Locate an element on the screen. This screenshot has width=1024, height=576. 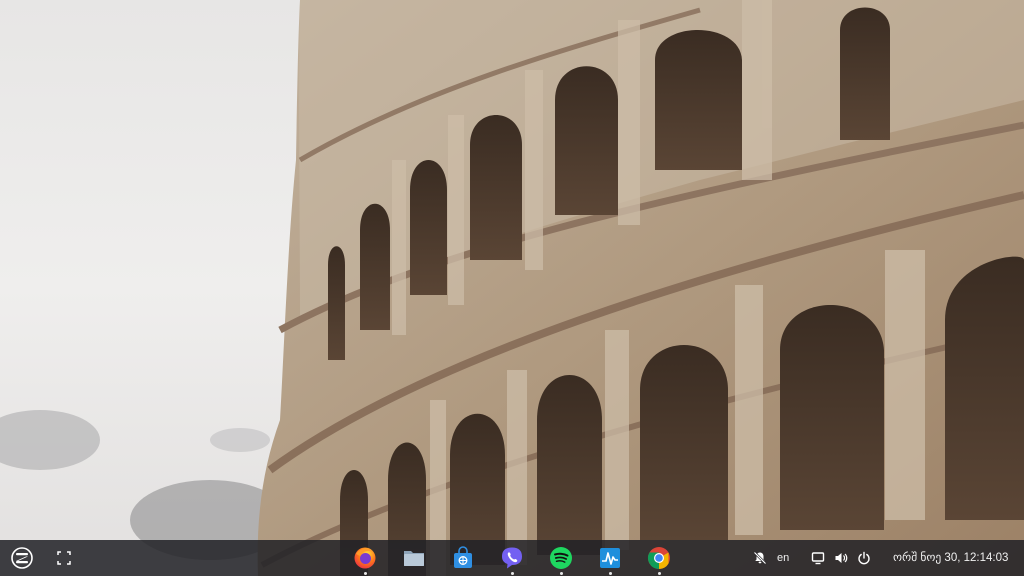
dock-app-firefox is located at coordinates (365, 560).